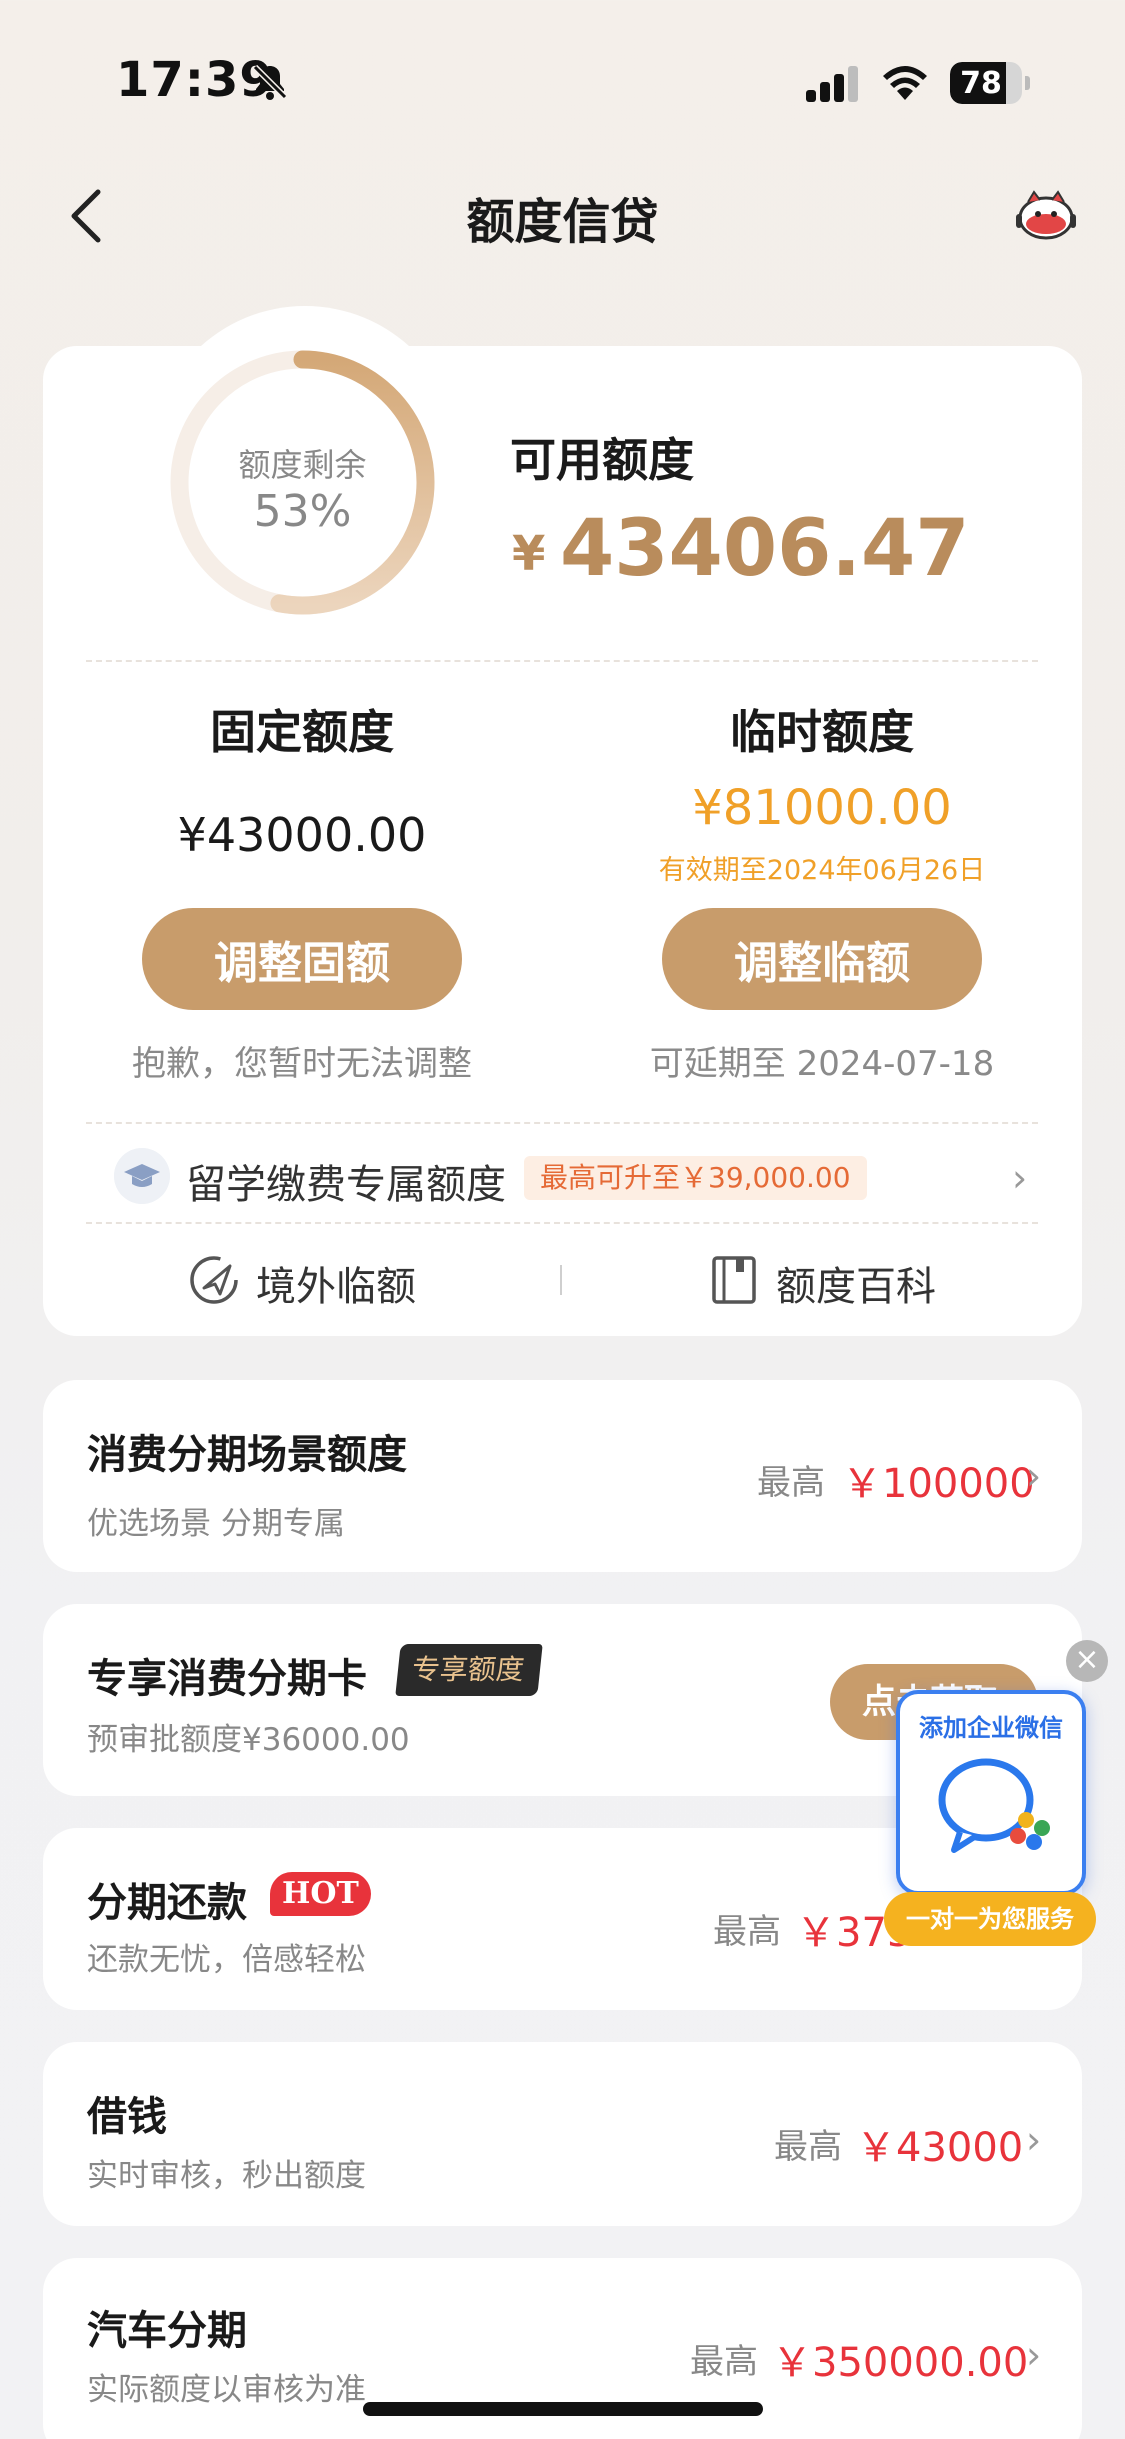 This screenshot has width=1125, height=2439. I want to click on available-amount: 43406.47, so click(765, 549).